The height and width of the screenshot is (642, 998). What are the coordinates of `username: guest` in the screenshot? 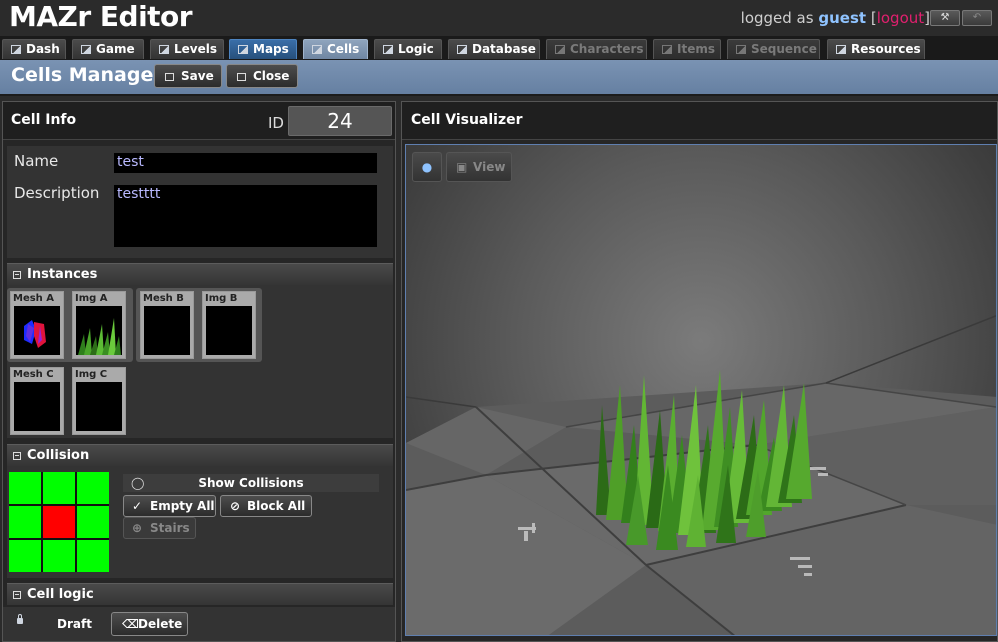 It's located at (842, 18).